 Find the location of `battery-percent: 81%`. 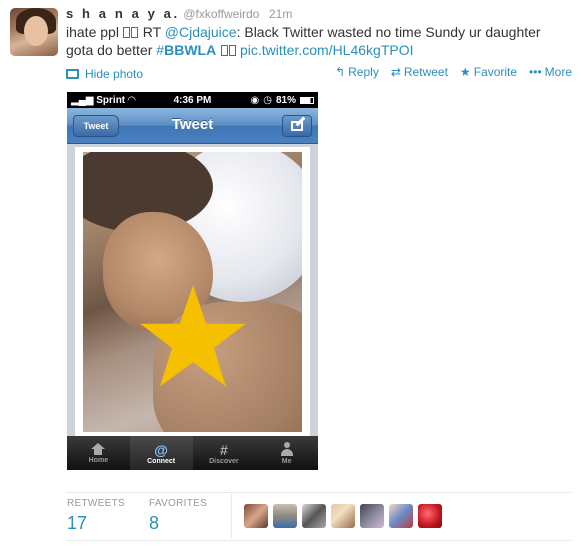

battery-percent: 81% is located at coordinates (285, 100).